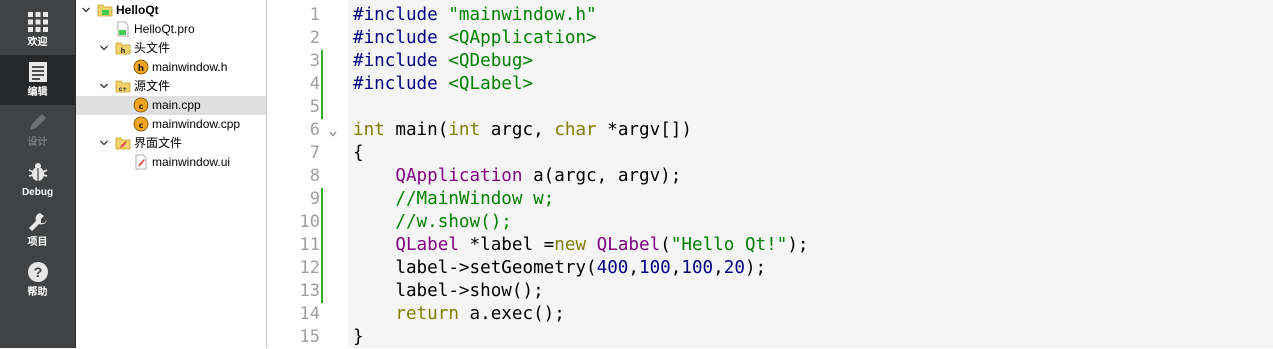 This screenshot has height=349, width=1273. What do you see at coordinates (37, 92) in the screenshot?
I see `mode-label: 编辑` at bounding box center [37, 92].